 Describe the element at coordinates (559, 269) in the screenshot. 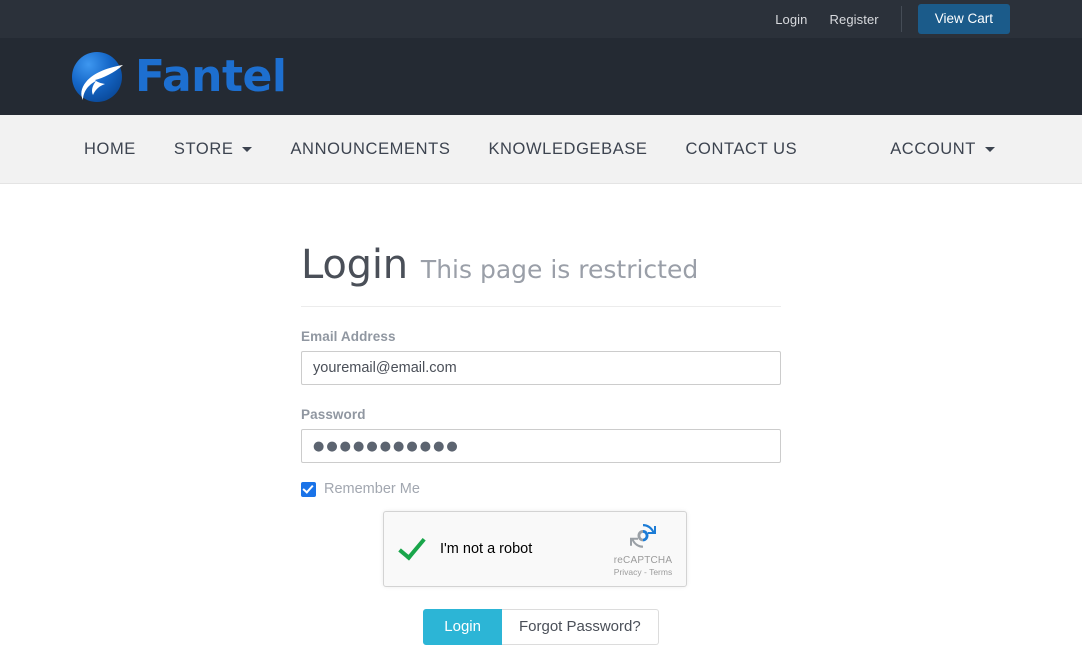

I see `page-subtitle: This page is restricted` at that location.